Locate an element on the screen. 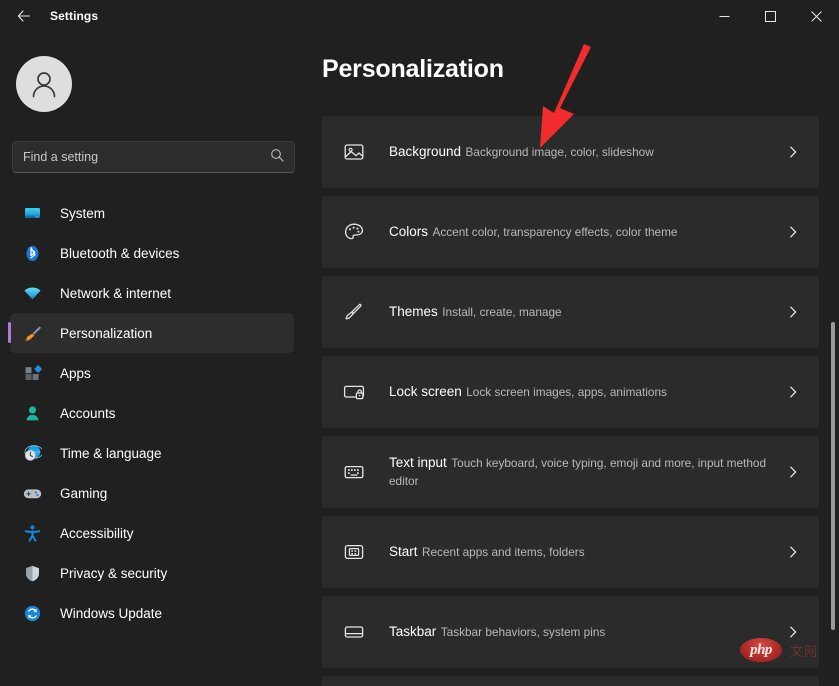  card-text: Themes Install, create, manage is located at coordinates (586, 312).